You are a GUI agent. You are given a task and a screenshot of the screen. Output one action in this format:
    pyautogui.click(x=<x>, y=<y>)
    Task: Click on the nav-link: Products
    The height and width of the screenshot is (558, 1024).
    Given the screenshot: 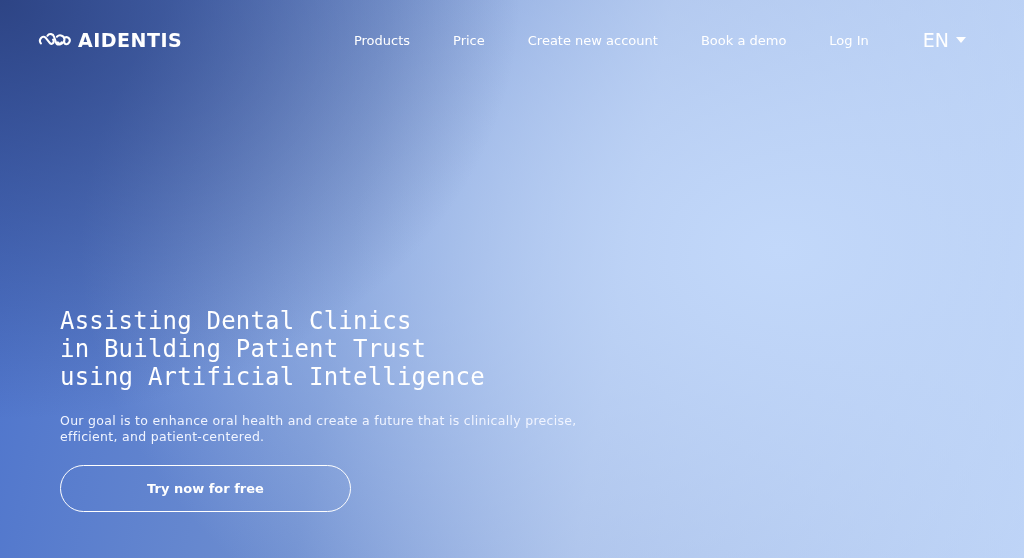 What is the action you would take?
    pyautogui.click(x=382, y=40)
    